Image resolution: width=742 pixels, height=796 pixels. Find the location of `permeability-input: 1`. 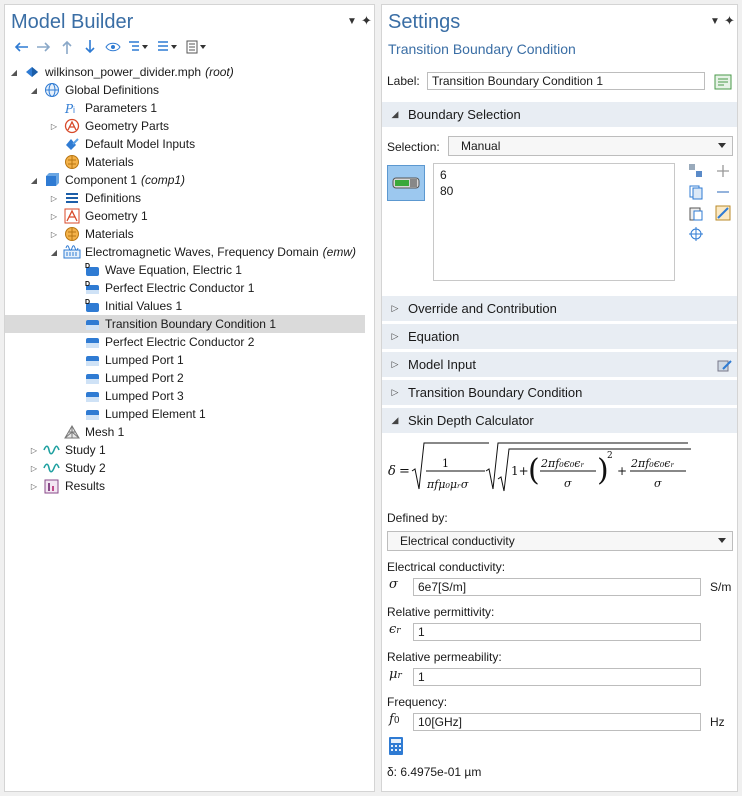

permeability-input: 1 is located at coordinates (557, 677).